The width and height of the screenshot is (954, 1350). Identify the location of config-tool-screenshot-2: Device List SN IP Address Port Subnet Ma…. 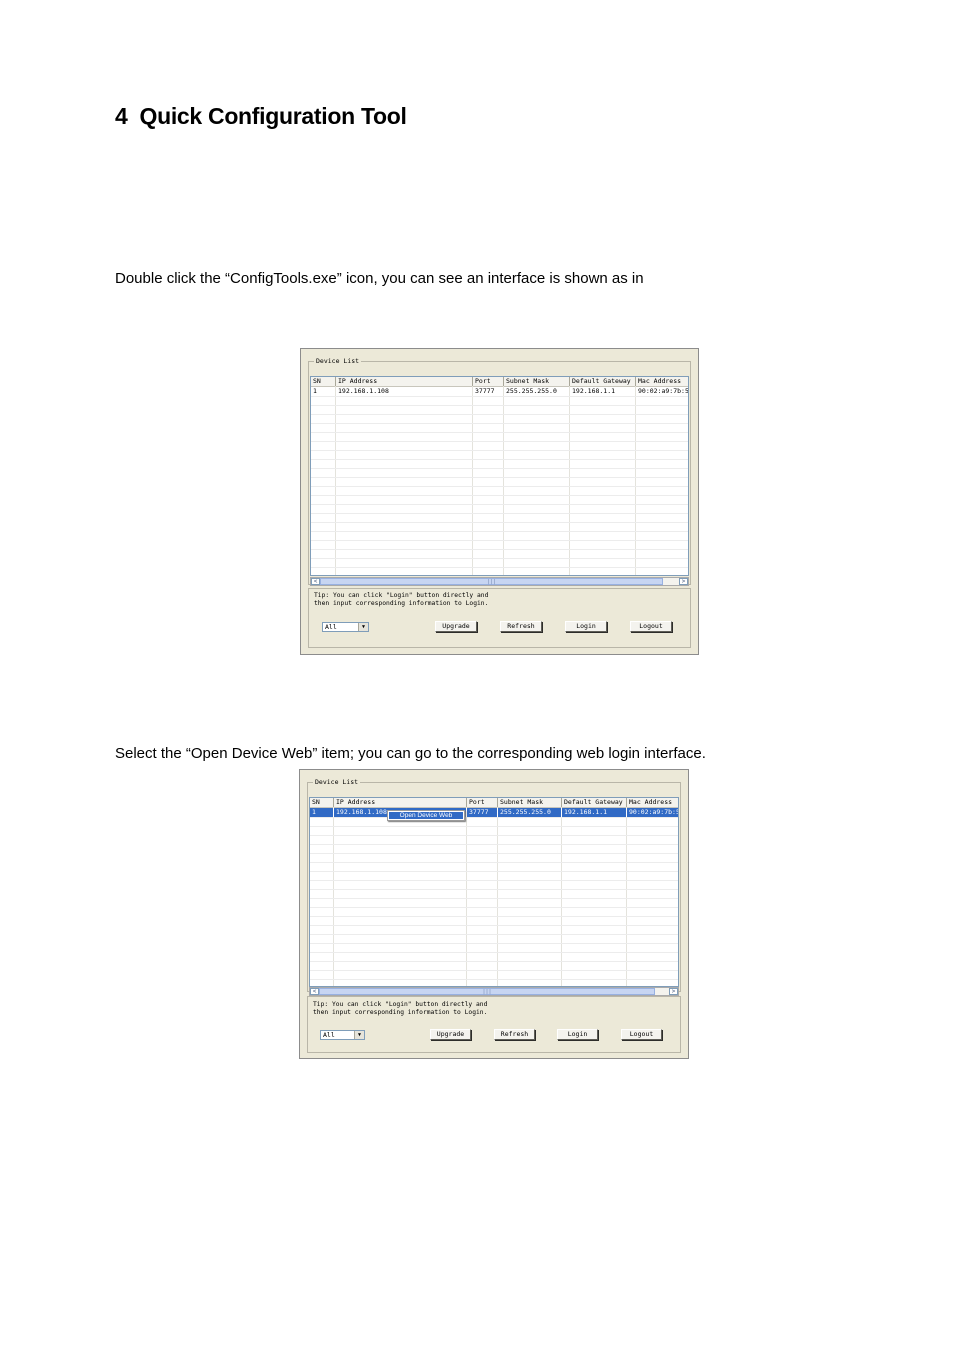
(494, 914).